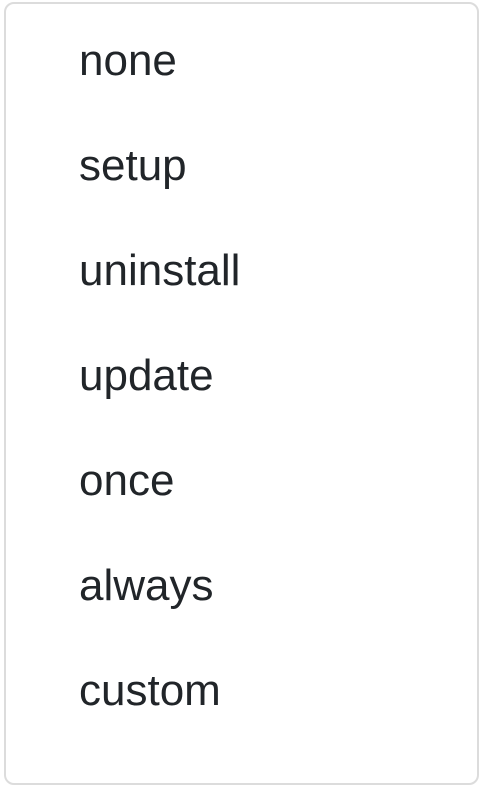 This screenshot has height=789, width=483. Describe the element at coordinates (146, 585) in the screenshot. I see `option-label: always` at that location.